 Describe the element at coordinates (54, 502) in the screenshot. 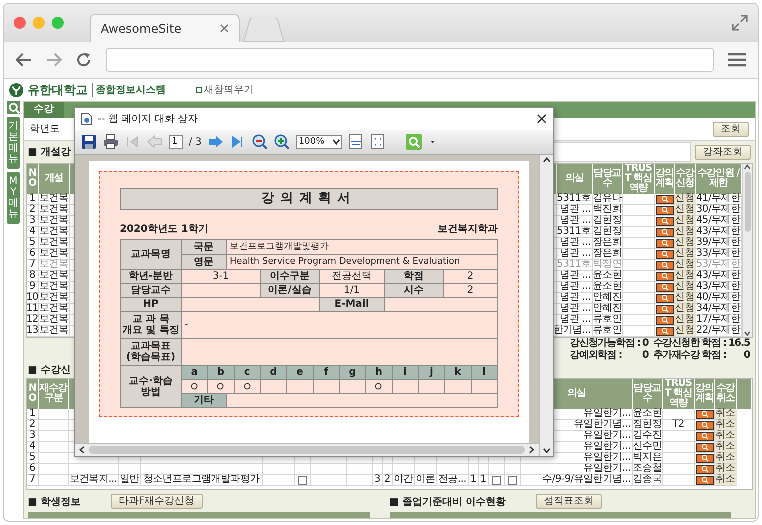

I see `section-title: ■ 학생정보` at that location.